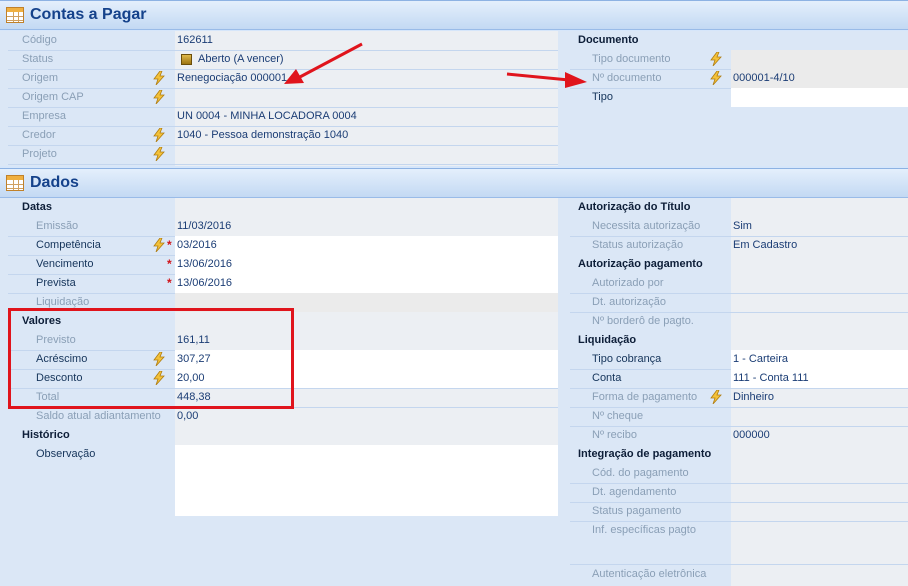 The width and height of the screenshot is (908, 586). Describe the element at coordinates (194, 40) in the screenshot. I see `codigo-value: 162611` at that location.